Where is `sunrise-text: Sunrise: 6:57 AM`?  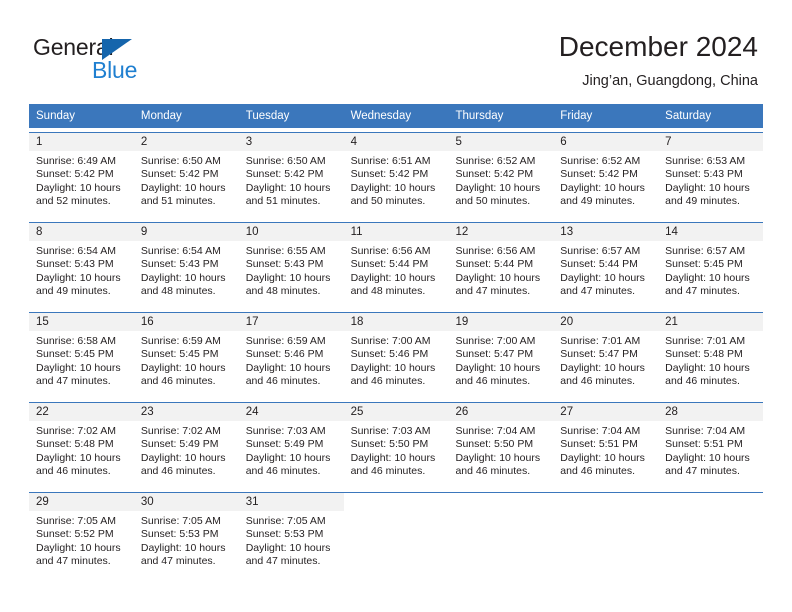 sunrise-text: Sunrise: 6:57 AM is located at coordinates (600, 251).